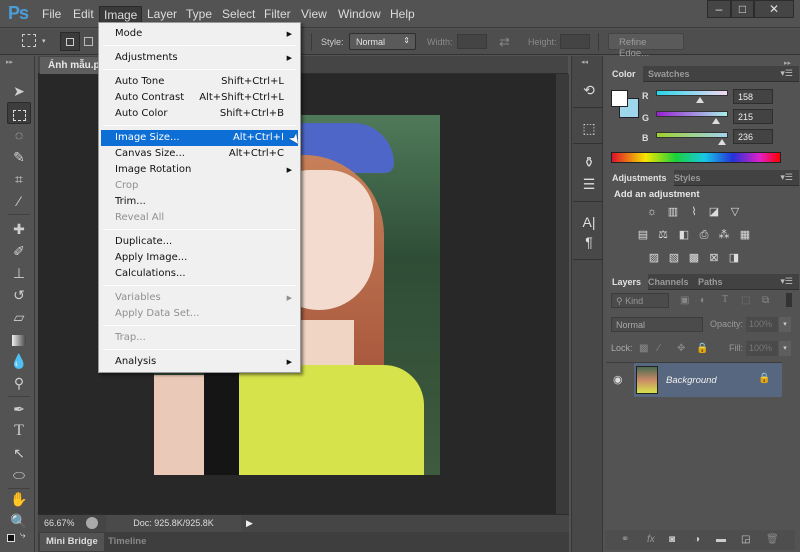 Image resolution: width=800 pixels, height=552 pixels. Describe the element at coordinates (785, 348) in the screenshot. I see `fill-dropdown-icon: ▾` at that location.